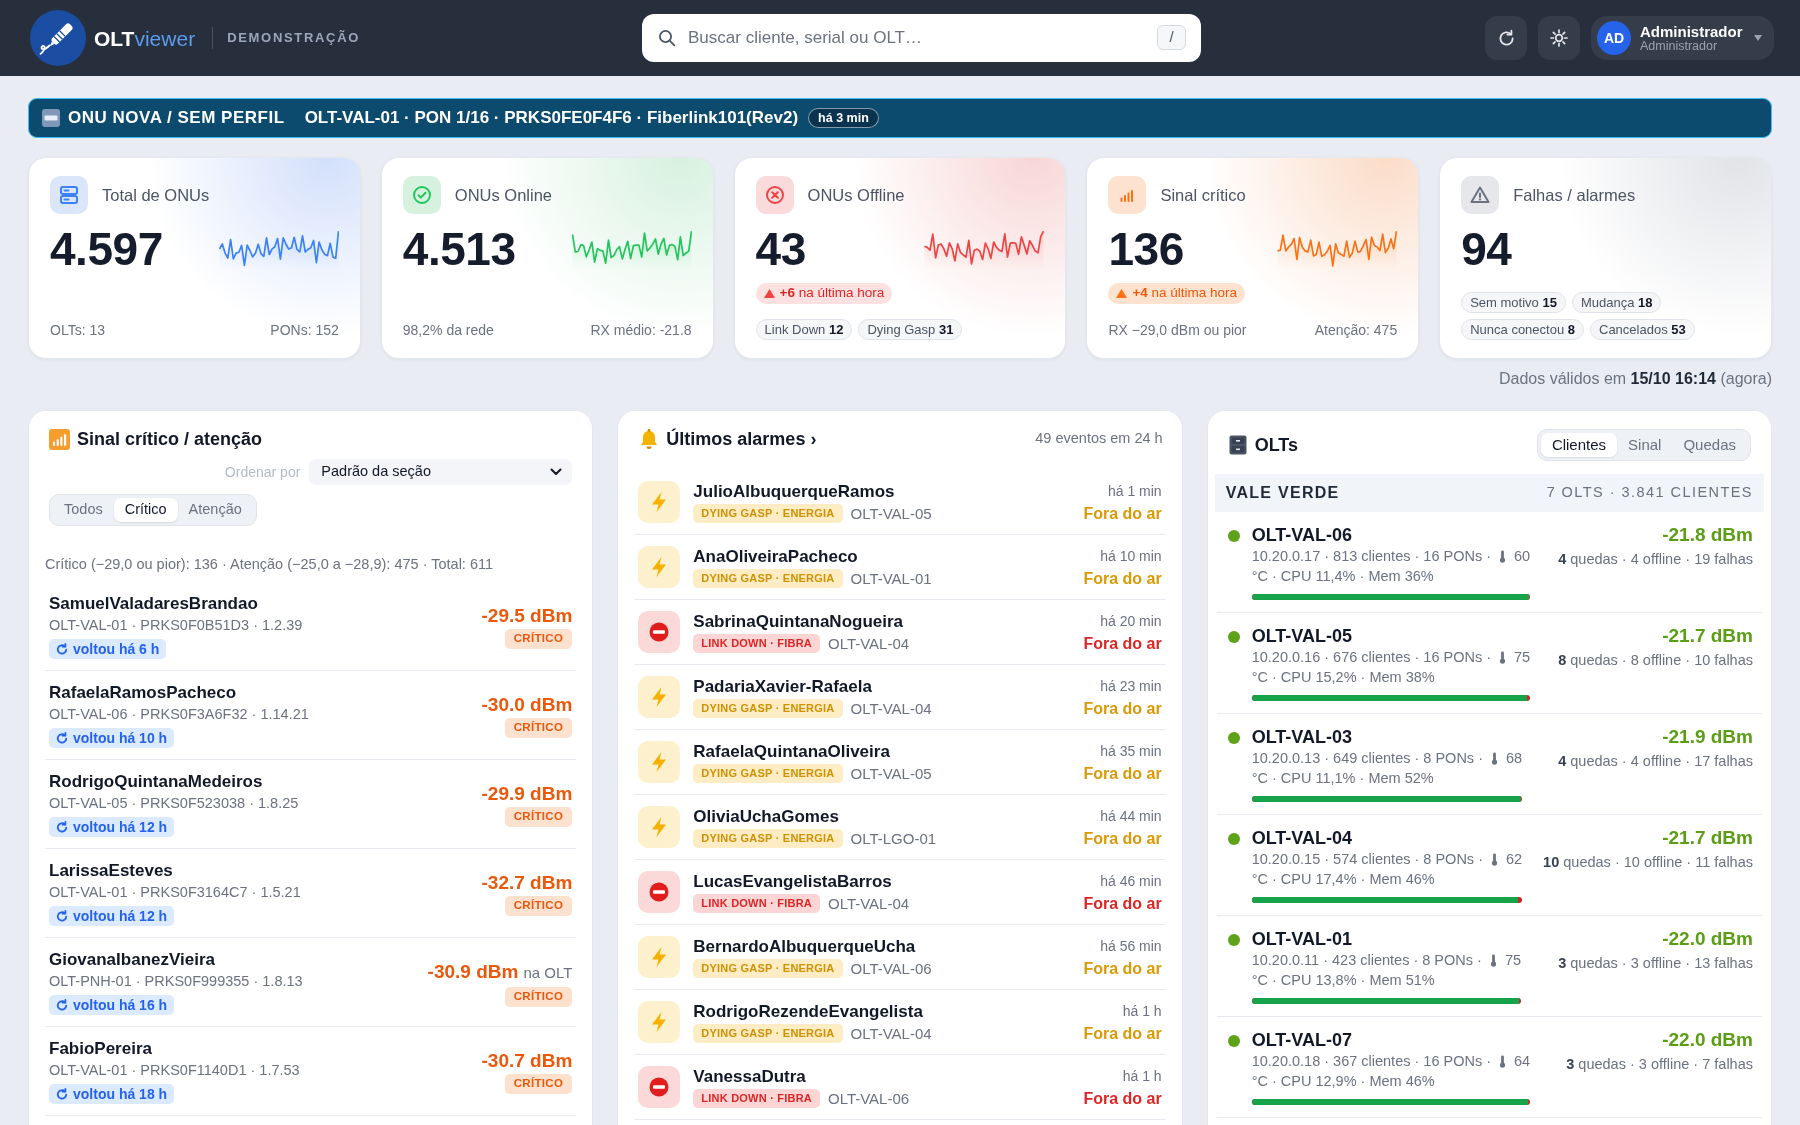 This screenshot has width=1800, height=1125. Describe the element at coordinates (1343, 1081) in the screenshot. I see `olt-load: °C · CPU 12,9% · Mem 46%` at that location.